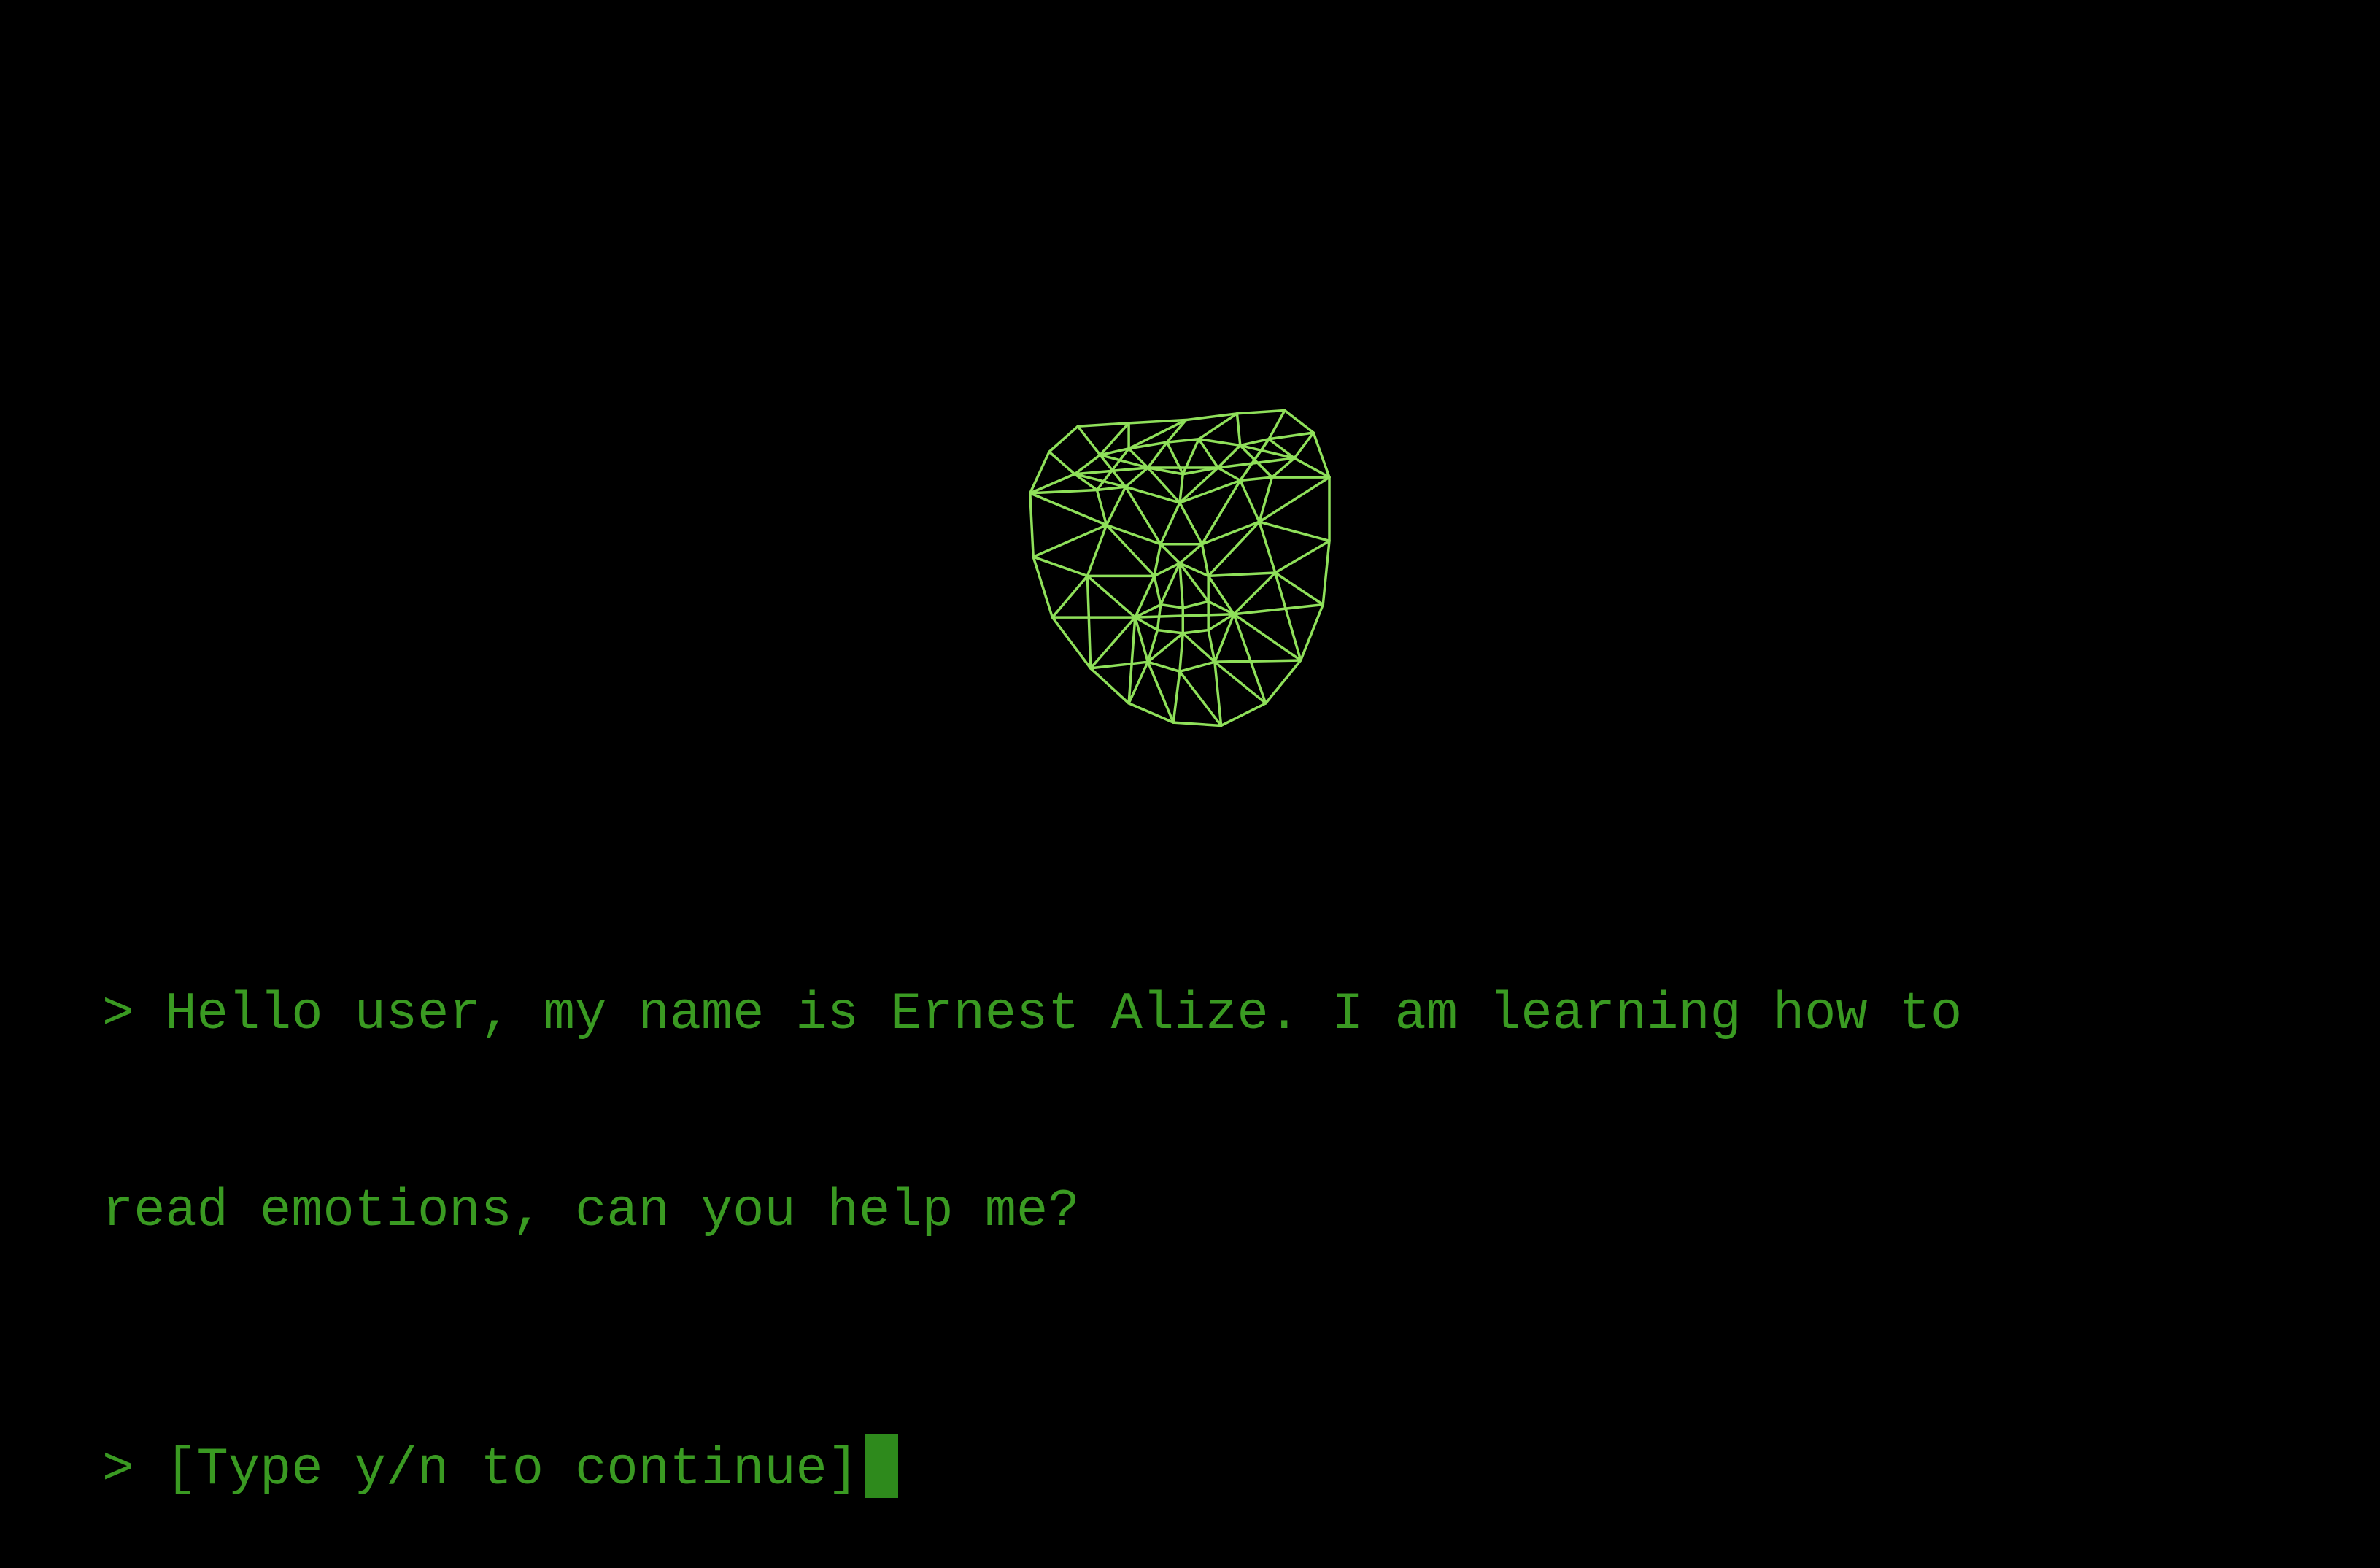 The height and width of the screenshot is (1568, 2380). I want to click on wireframe-face-icon, so click(1180, 568).